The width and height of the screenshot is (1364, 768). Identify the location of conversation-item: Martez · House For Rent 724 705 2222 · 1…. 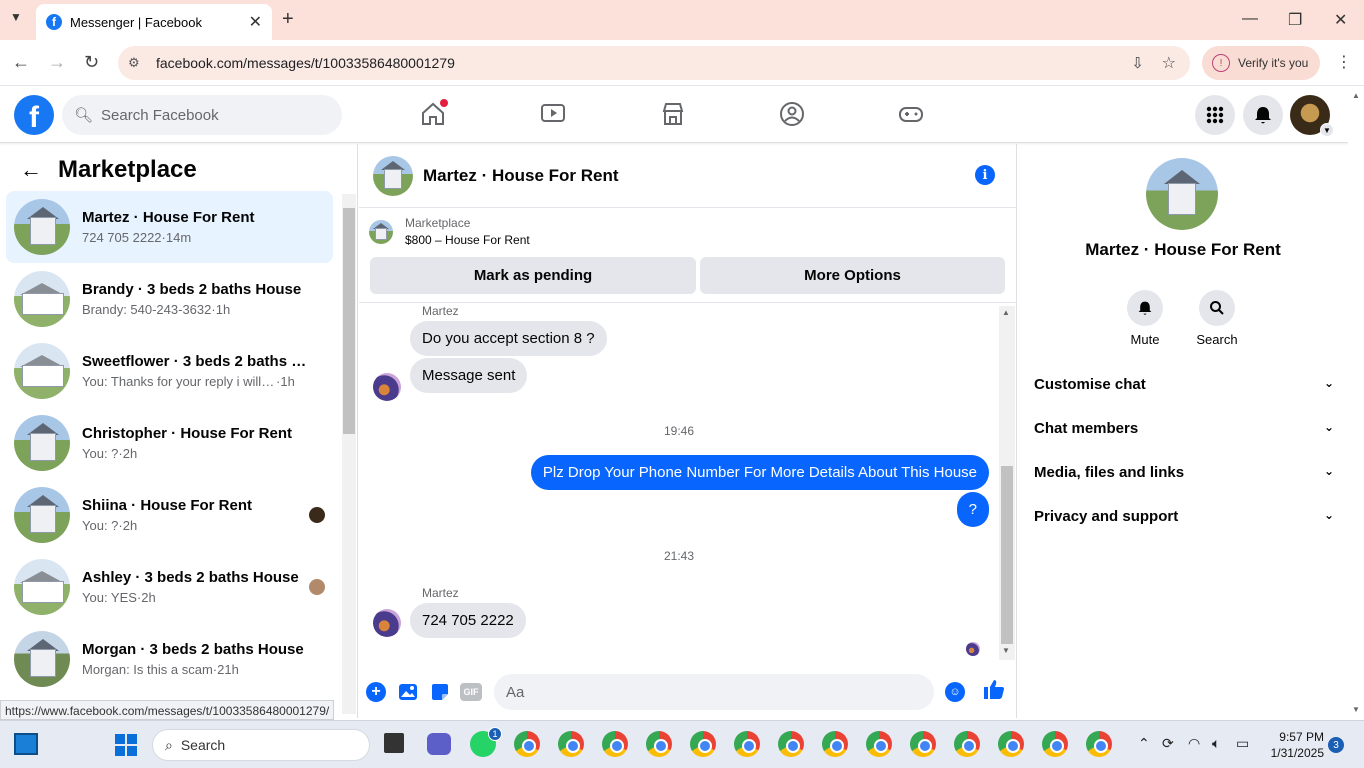
(169, 227).